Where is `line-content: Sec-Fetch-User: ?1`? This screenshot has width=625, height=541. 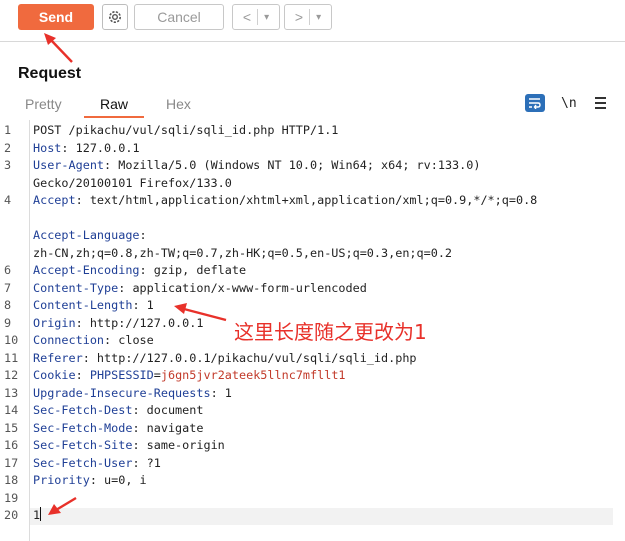 line-content: Sec-Fetch-User: ?1 is located at coordinates (97, 464).